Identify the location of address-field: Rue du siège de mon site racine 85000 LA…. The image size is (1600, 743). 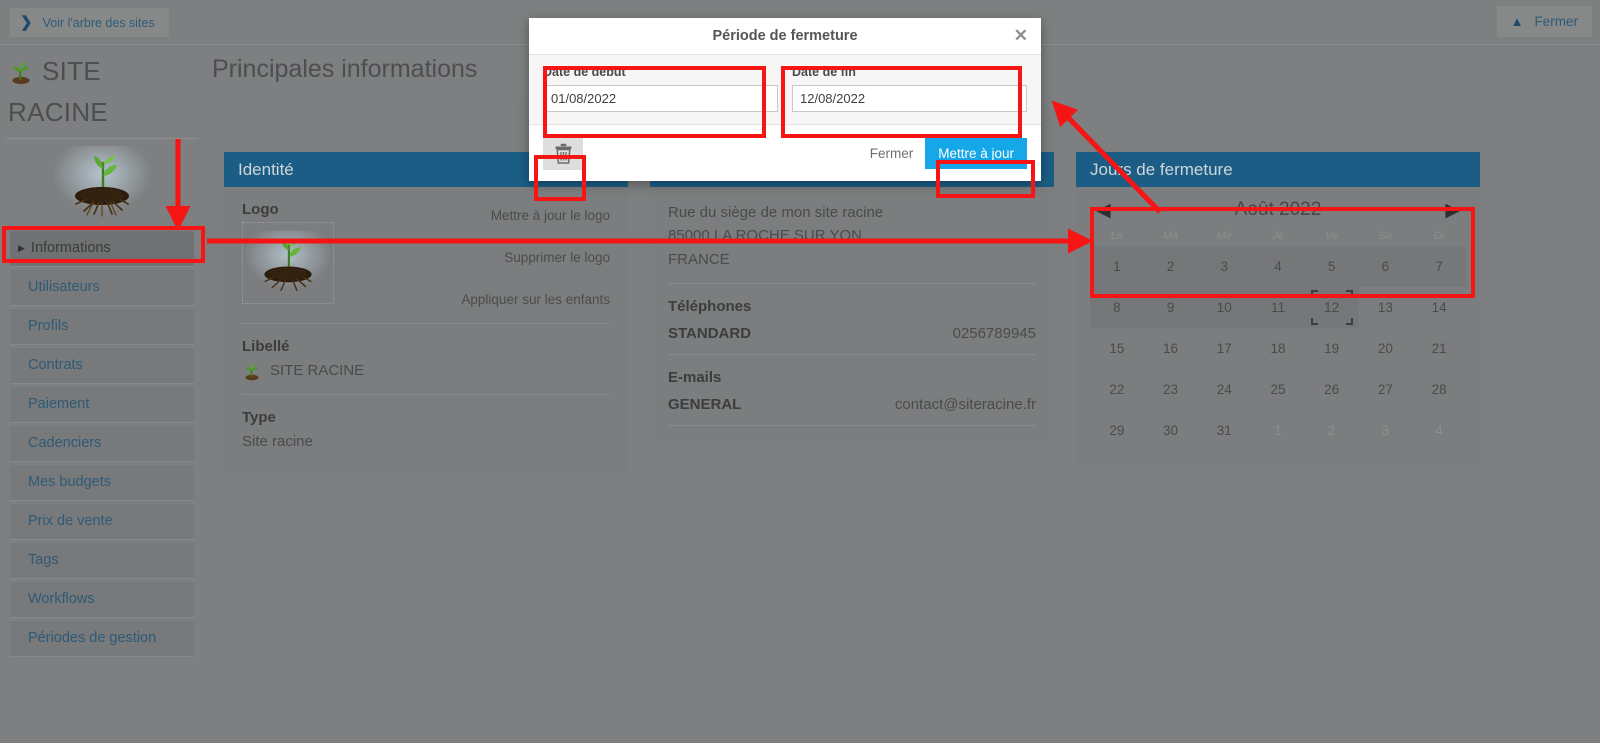
(852, 229).